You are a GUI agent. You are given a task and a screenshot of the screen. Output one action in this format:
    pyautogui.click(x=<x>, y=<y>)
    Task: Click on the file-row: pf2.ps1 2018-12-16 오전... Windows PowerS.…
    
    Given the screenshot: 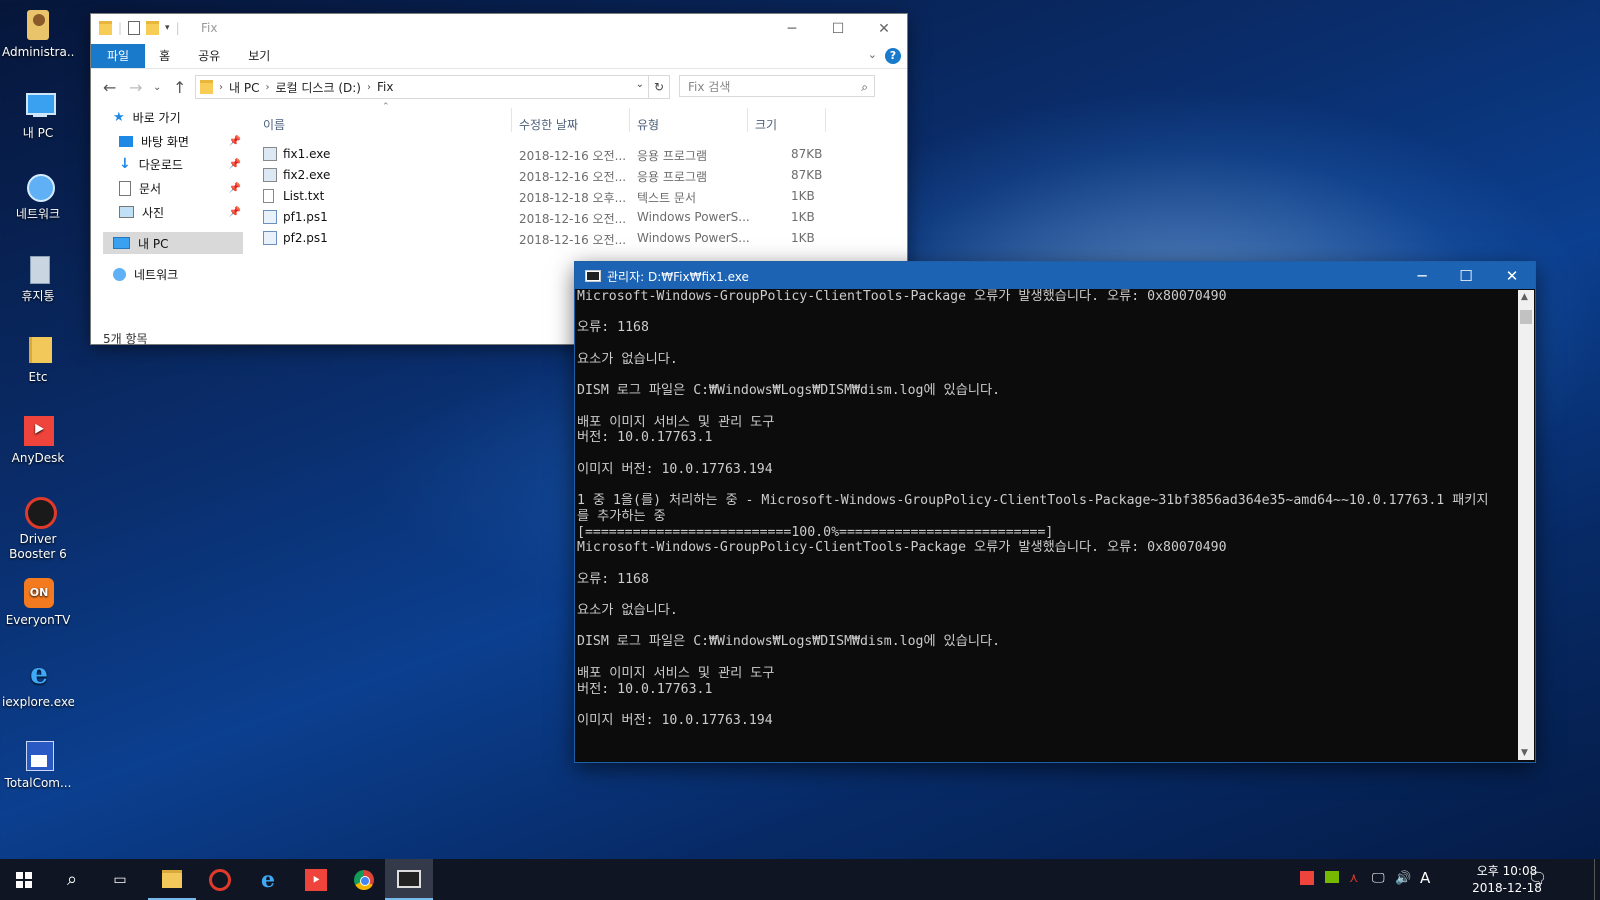 What is the action you would take?
    pyautogui.click(x=543, y=238)
    